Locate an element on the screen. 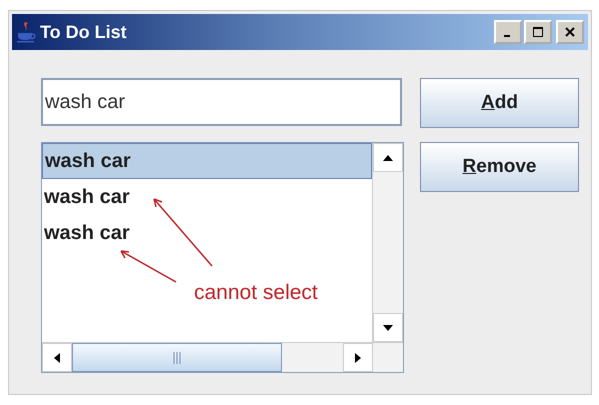 This screenshot has height=405, width=599. text-field: wash car is located at coordinates (221, 102).